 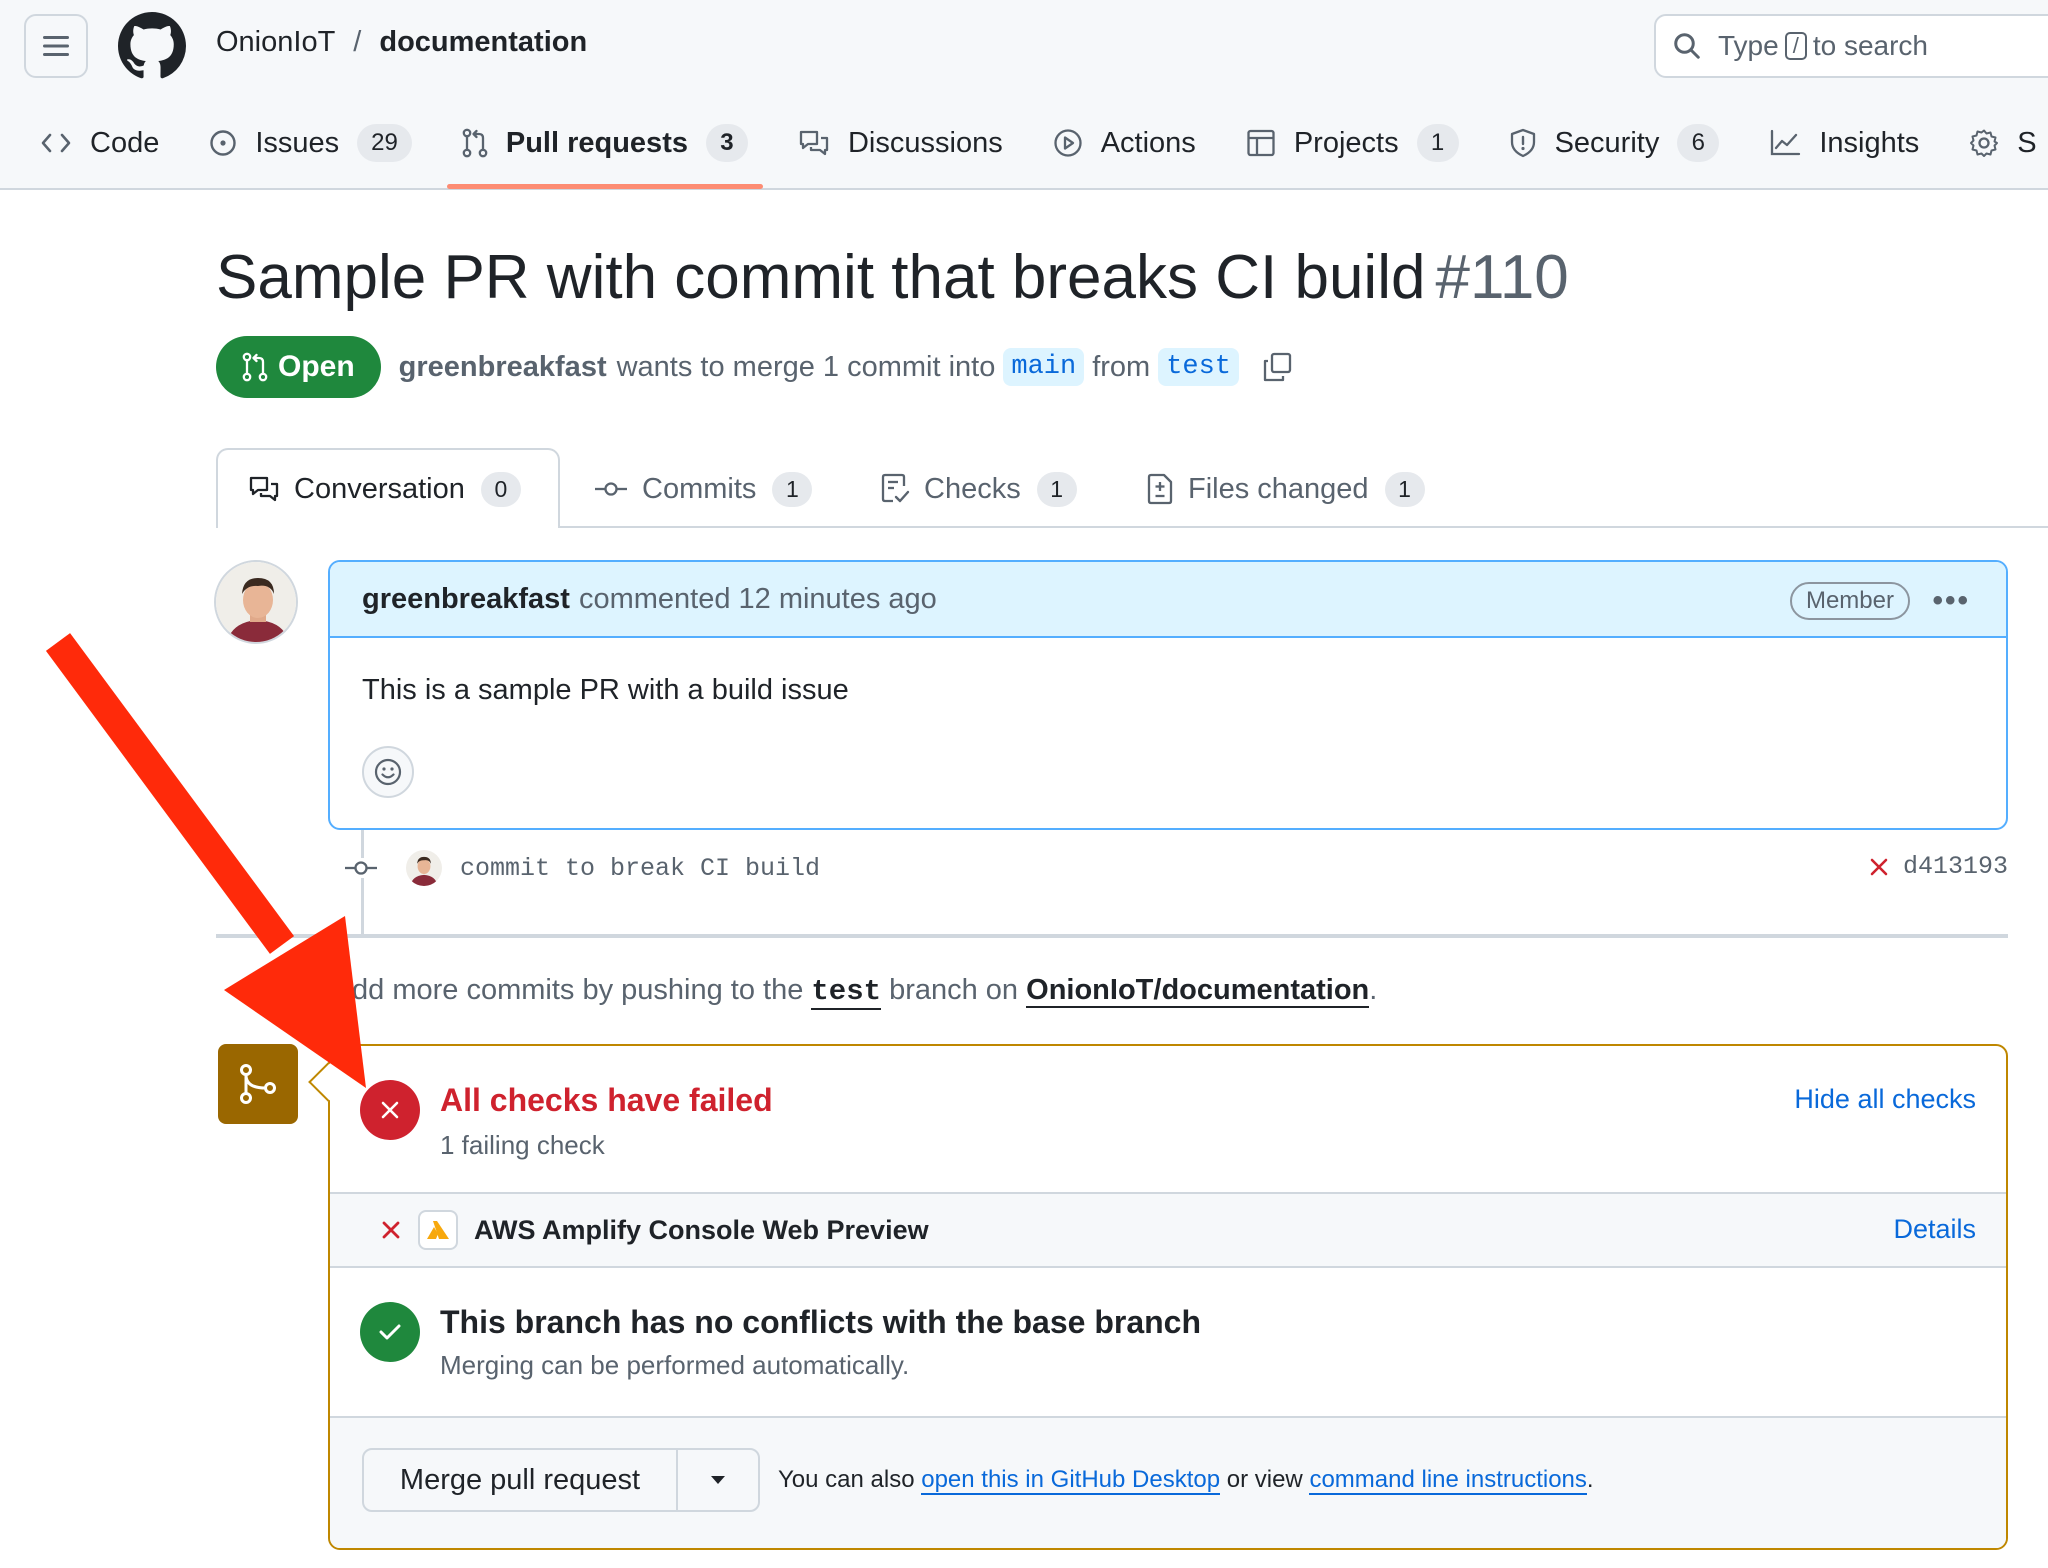 I want to click on tab-commits: Commits 1, so click(x=703, y=489).